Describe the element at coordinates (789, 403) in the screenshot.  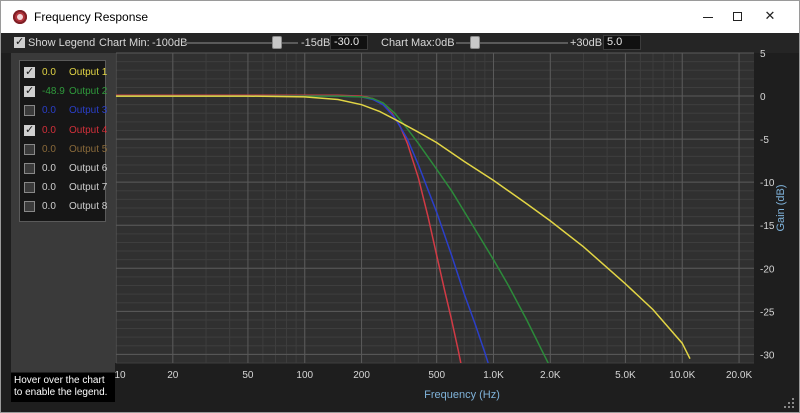
I see `resize-grip` at that location.